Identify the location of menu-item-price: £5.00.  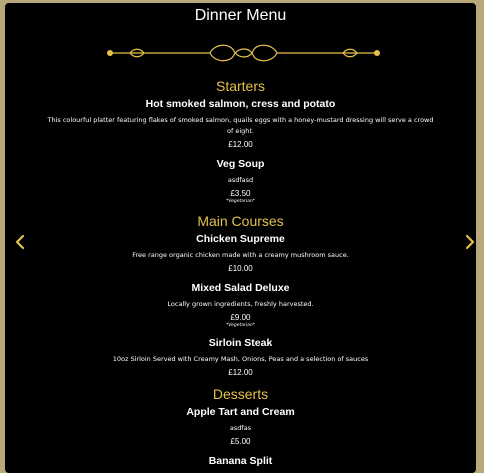
(240, 441).